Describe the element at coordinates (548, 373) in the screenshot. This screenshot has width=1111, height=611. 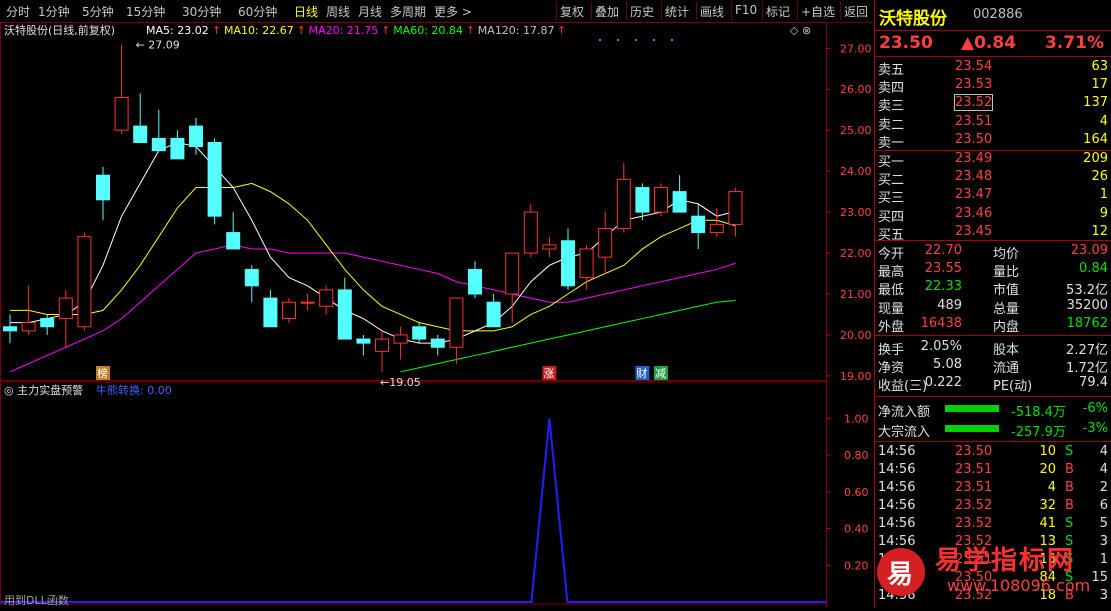
I see `event-marker-label: 涨` at that location.